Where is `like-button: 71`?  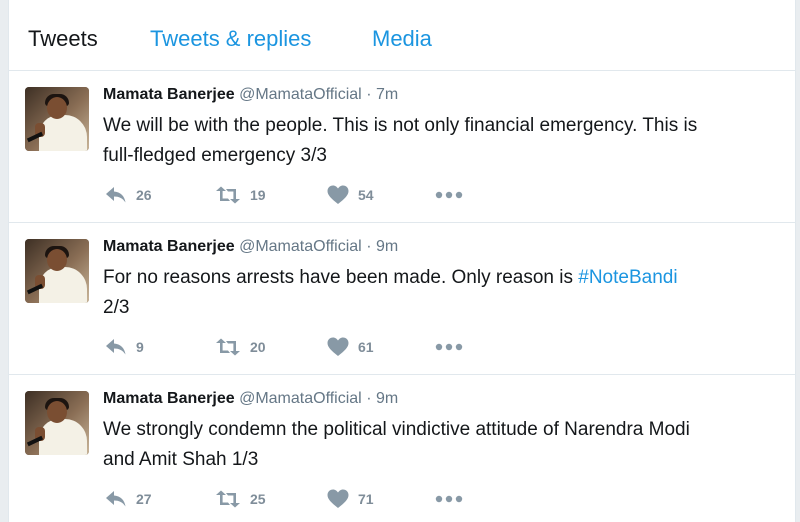
like-button: 71 is located at coordinates (350, 499).